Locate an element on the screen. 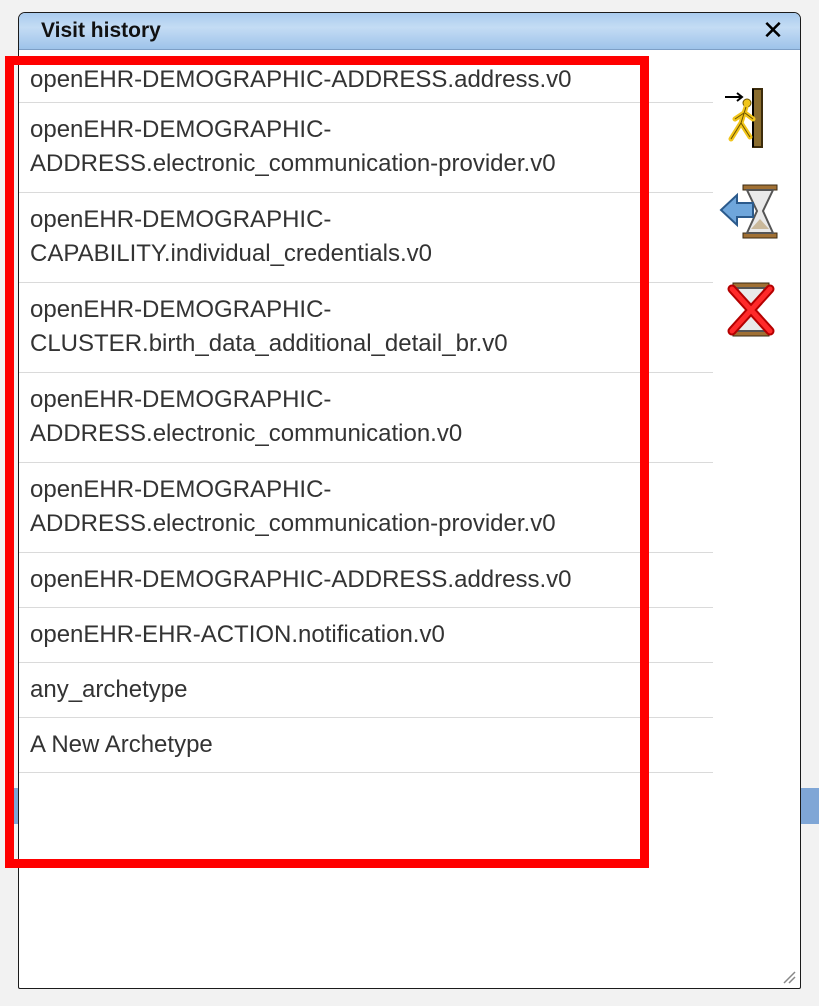 The image size is (819, 1006). title-bar: Visit history ✕ is located at coordinates (409, 31).